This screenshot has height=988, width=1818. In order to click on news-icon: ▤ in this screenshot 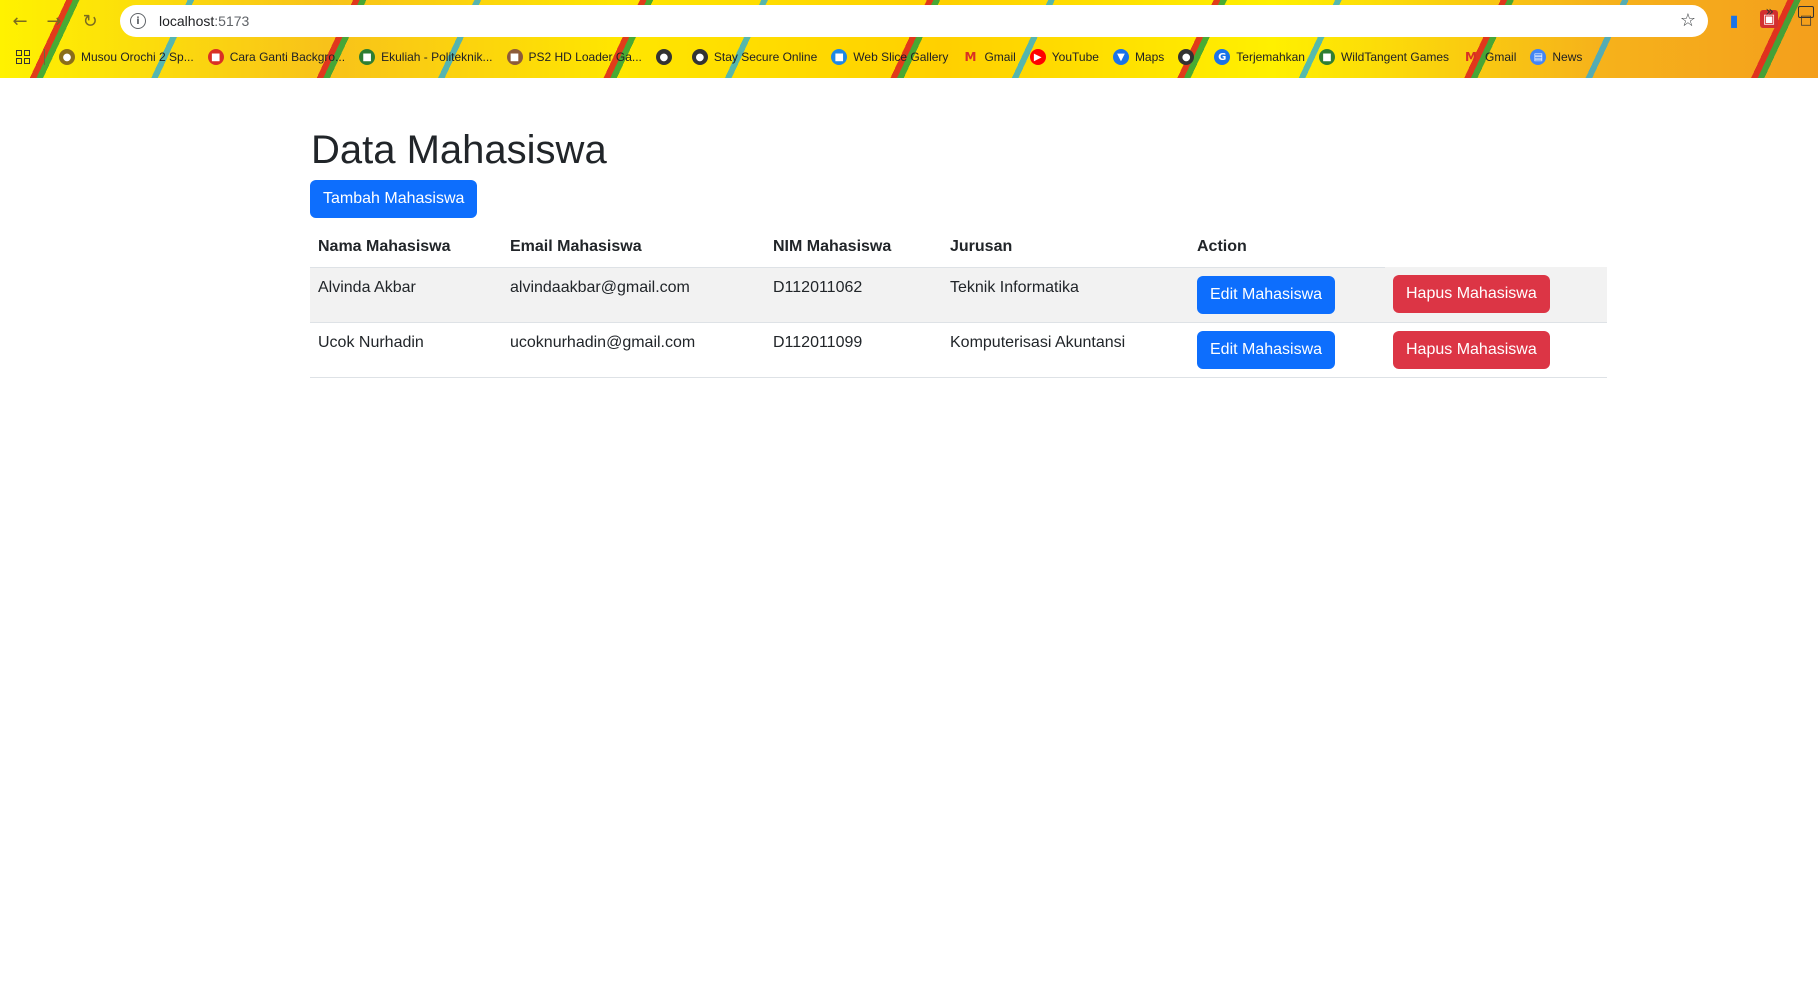, I will do `click(1538, 57)`.